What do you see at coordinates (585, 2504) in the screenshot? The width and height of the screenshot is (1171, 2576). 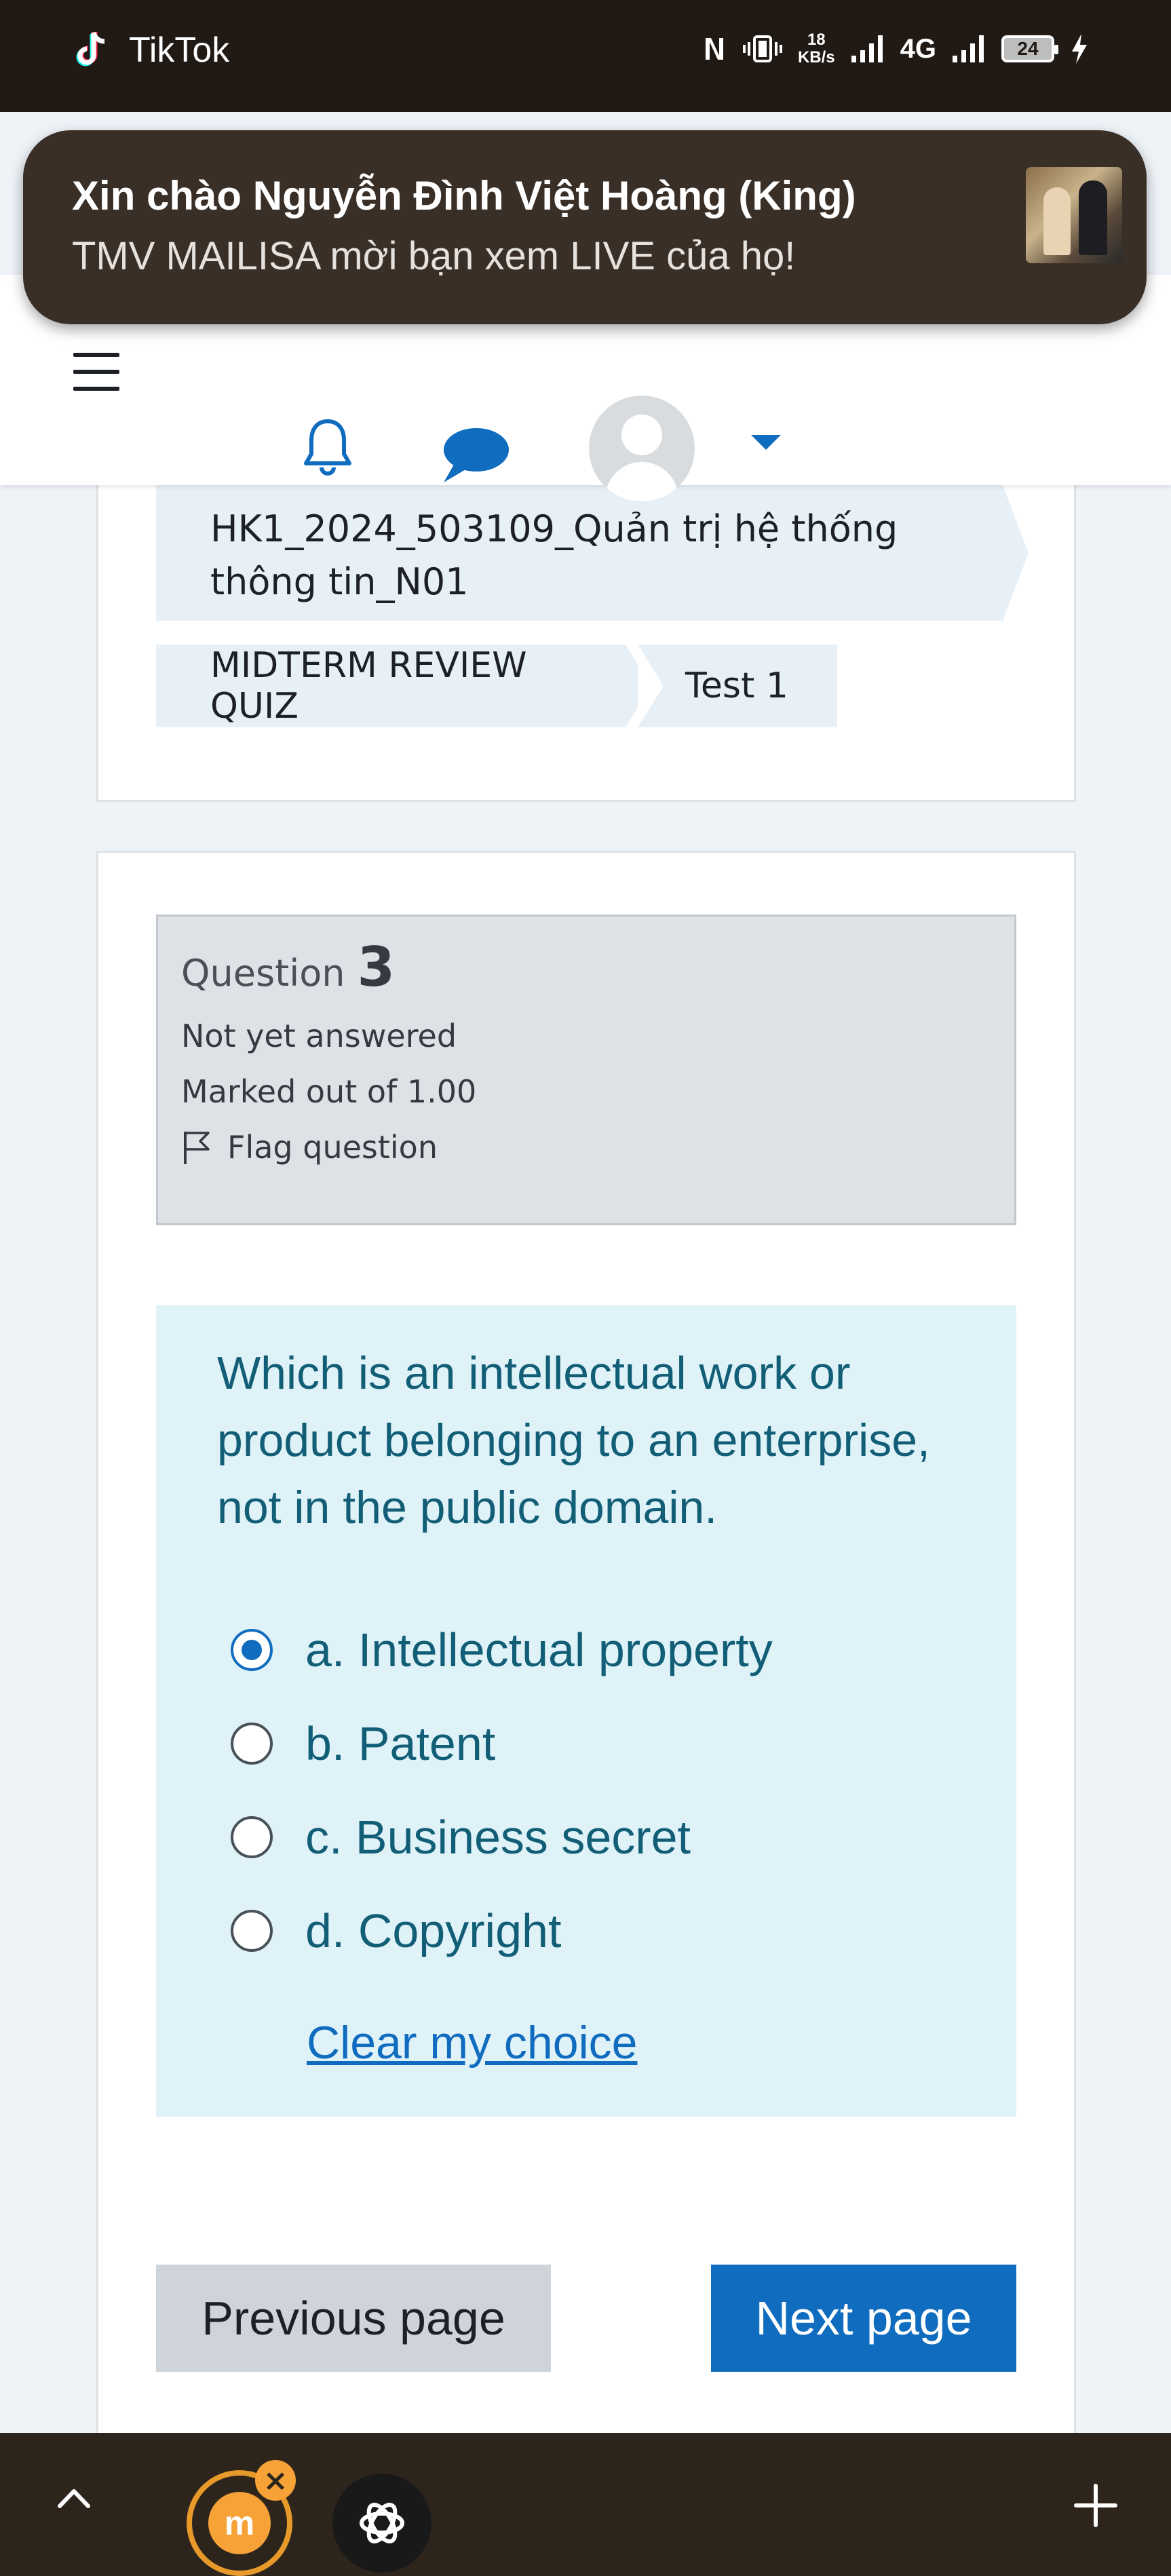 I see `bottom-floating-bar: m ×` at bounding box center [585, 2504].